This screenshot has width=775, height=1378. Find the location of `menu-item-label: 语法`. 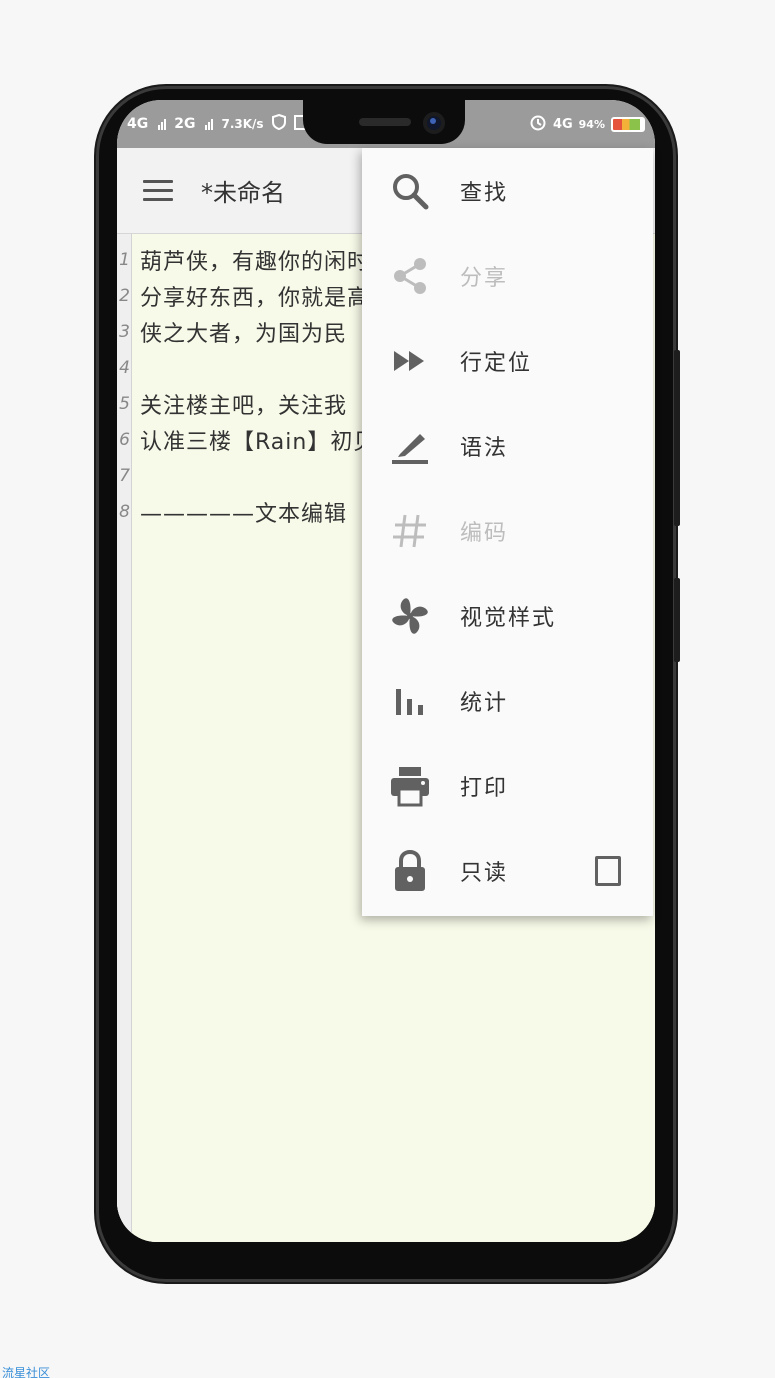

menu-item-label: 语法 is located at coordinates (484, 448).